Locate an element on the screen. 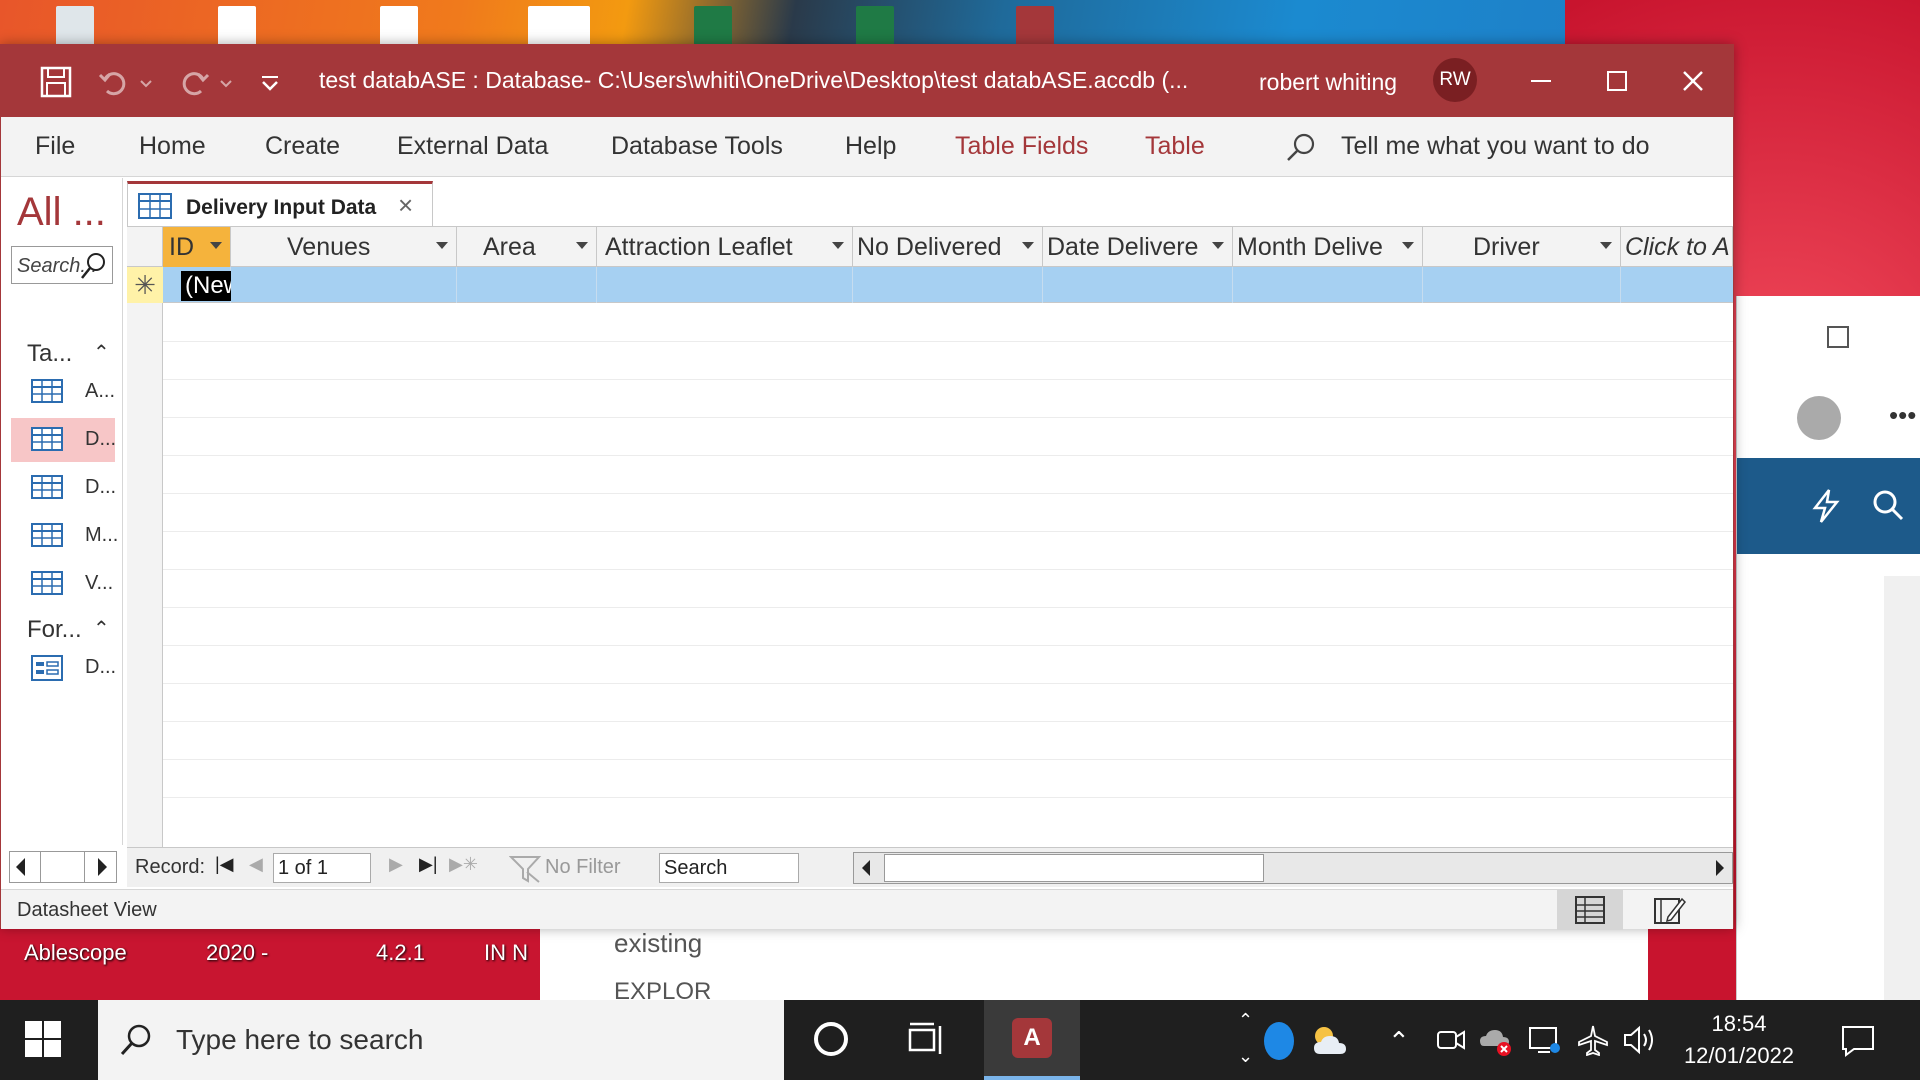 The width and height of the screenshot is (1920, 1080). user-avatar: RW is located at coordinates (1455, 80).